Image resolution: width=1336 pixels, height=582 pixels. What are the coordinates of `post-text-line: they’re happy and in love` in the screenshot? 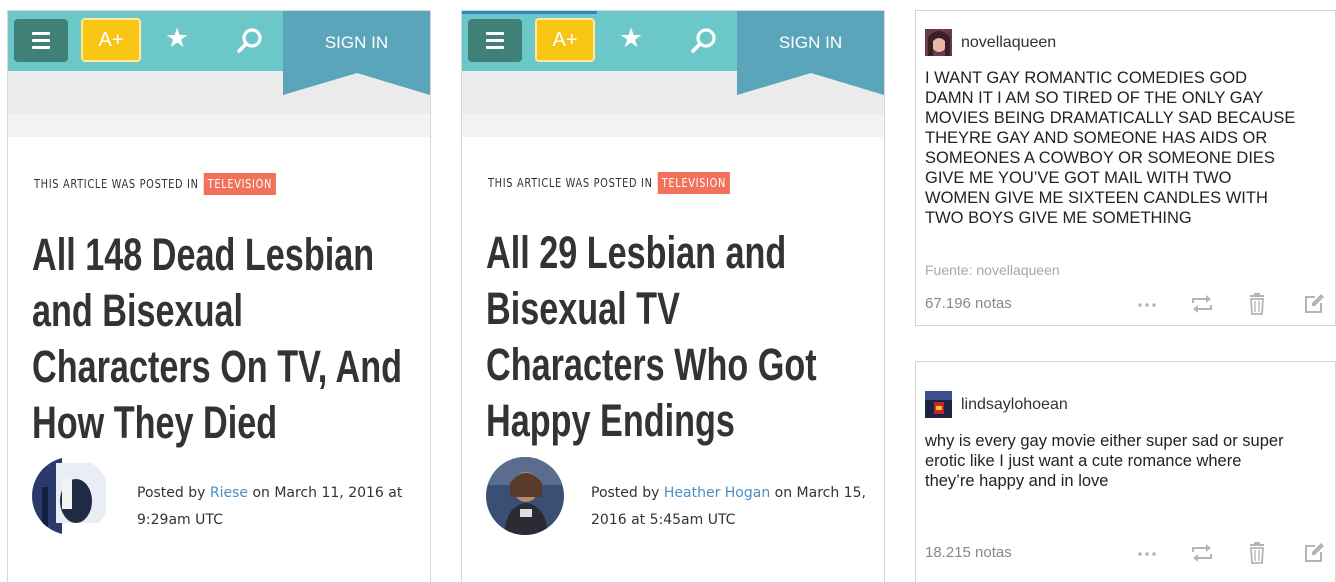 It's located at (1017, 481).